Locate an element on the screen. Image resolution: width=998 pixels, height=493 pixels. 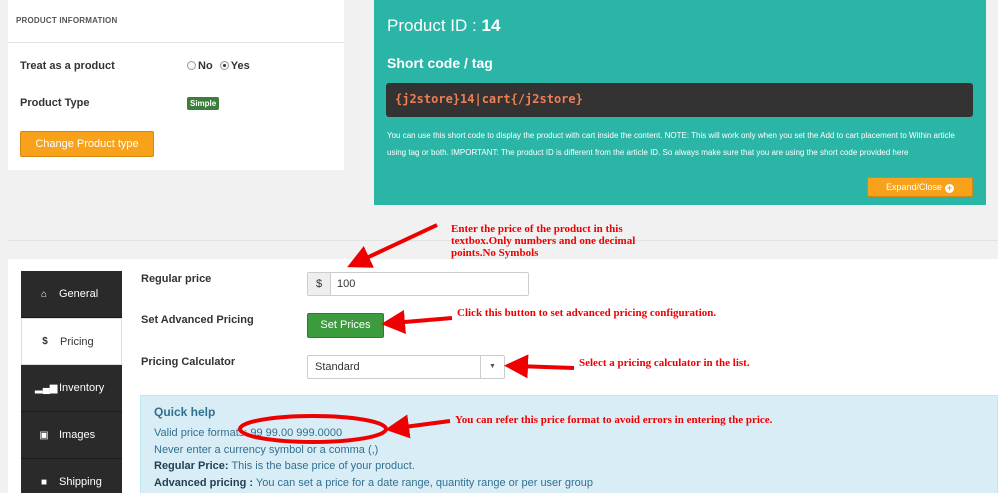
radio-no-label: No is located at coordinates (205, 66).